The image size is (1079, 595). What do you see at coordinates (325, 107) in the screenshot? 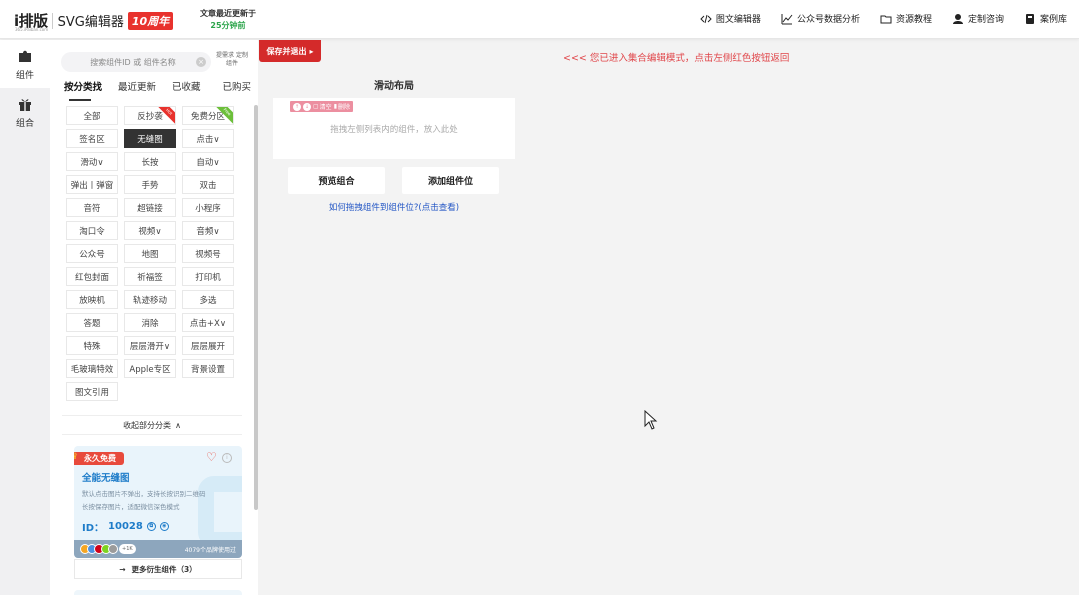
I see `zone-clear-label: 清空` at bounding box center [325, 107].